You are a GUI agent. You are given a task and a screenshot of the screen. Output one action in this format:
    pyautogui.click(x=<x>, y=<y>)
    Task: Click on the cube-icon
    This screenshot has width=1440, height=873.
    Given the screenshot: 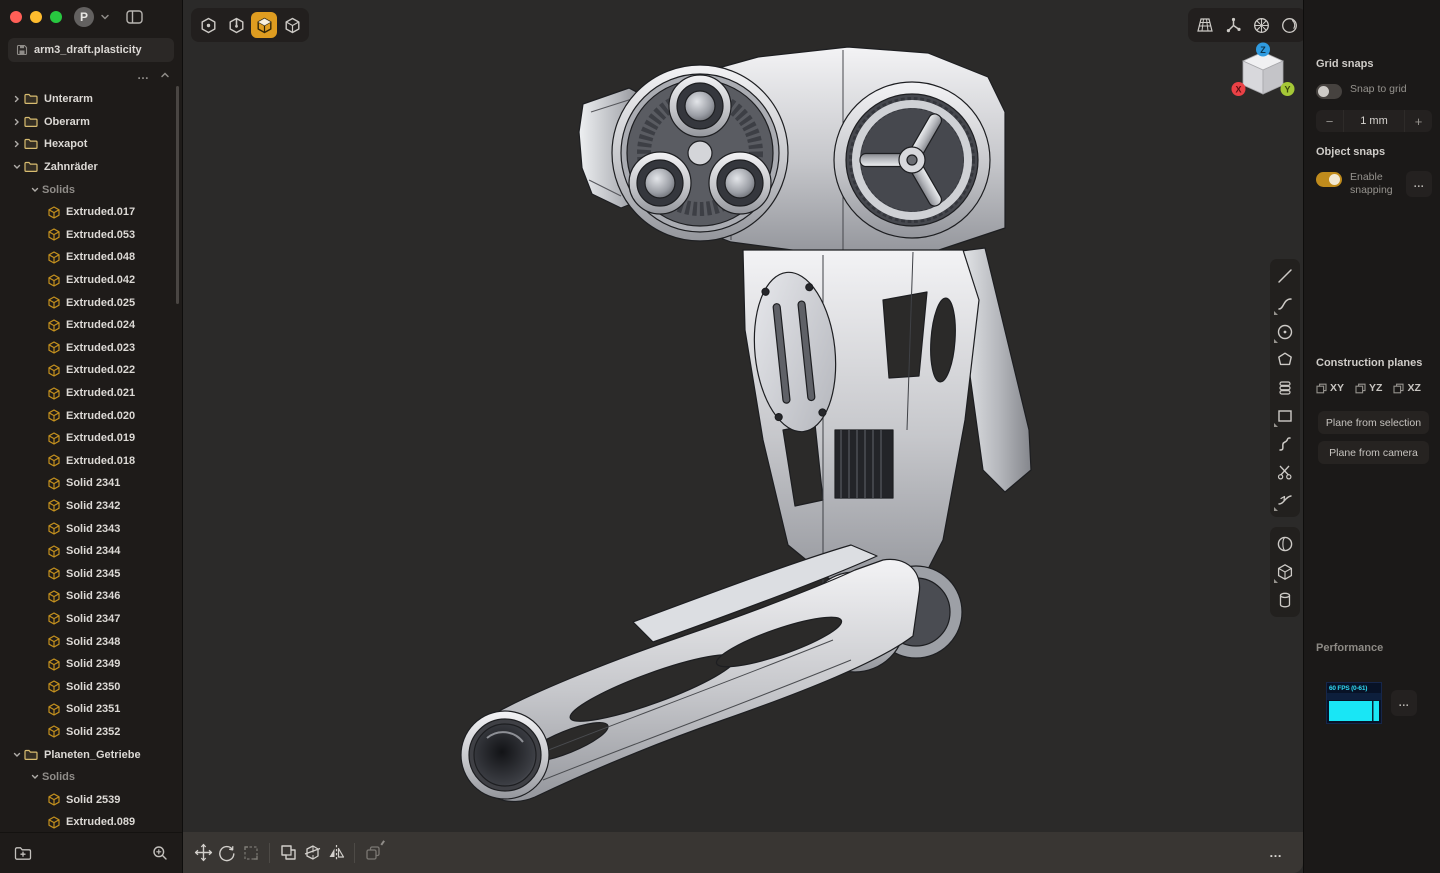 What is the action you would take?
    pyautogui.click(x=1285, y=572)
    